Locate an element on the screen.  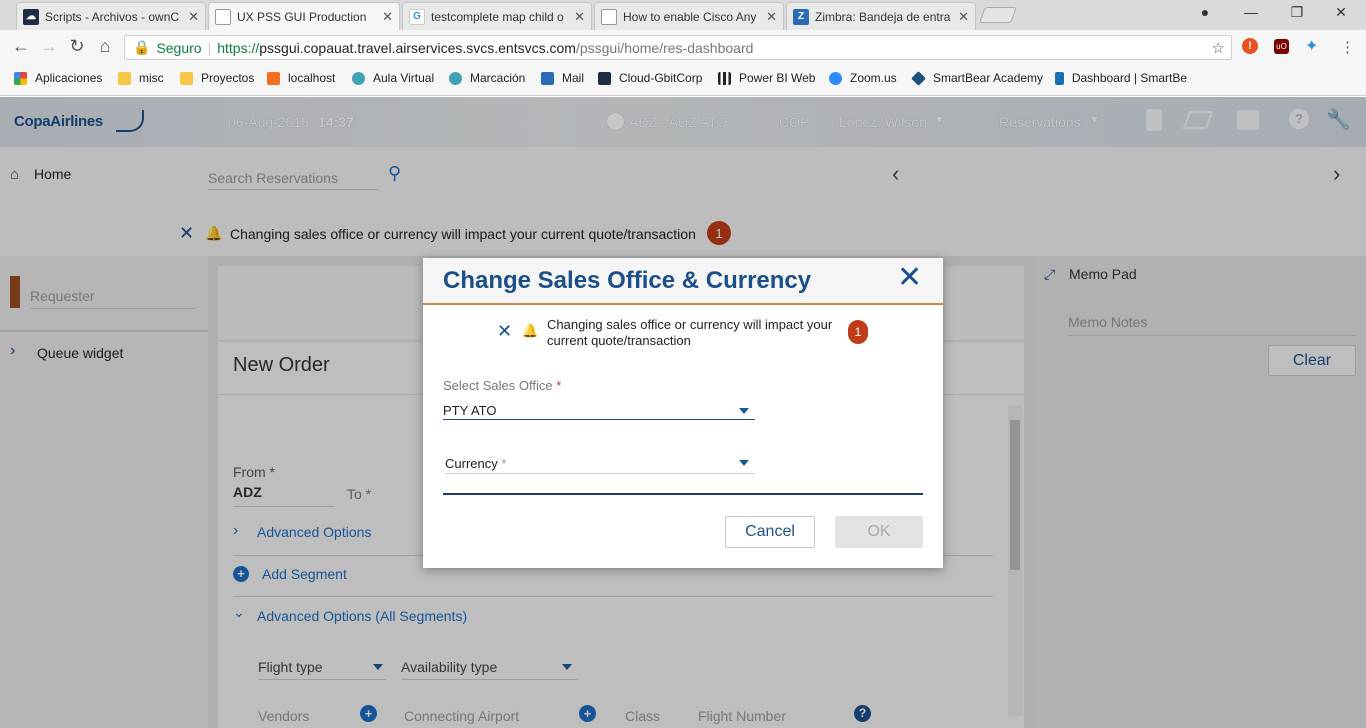
browser-tab-1: ☁ Scripts - Archivos - ownC ✕ is located at coordinates (111, 16).